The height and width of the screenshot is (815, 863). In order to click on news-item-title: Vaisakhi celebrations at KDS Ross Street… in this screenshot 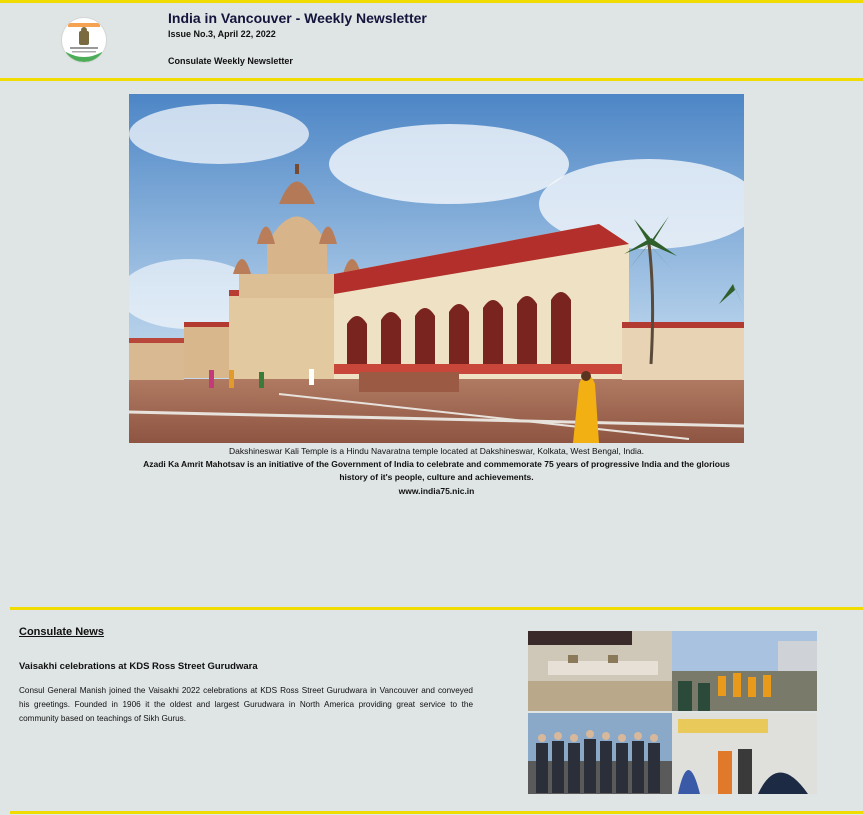, I will do `click(138, 666)`.